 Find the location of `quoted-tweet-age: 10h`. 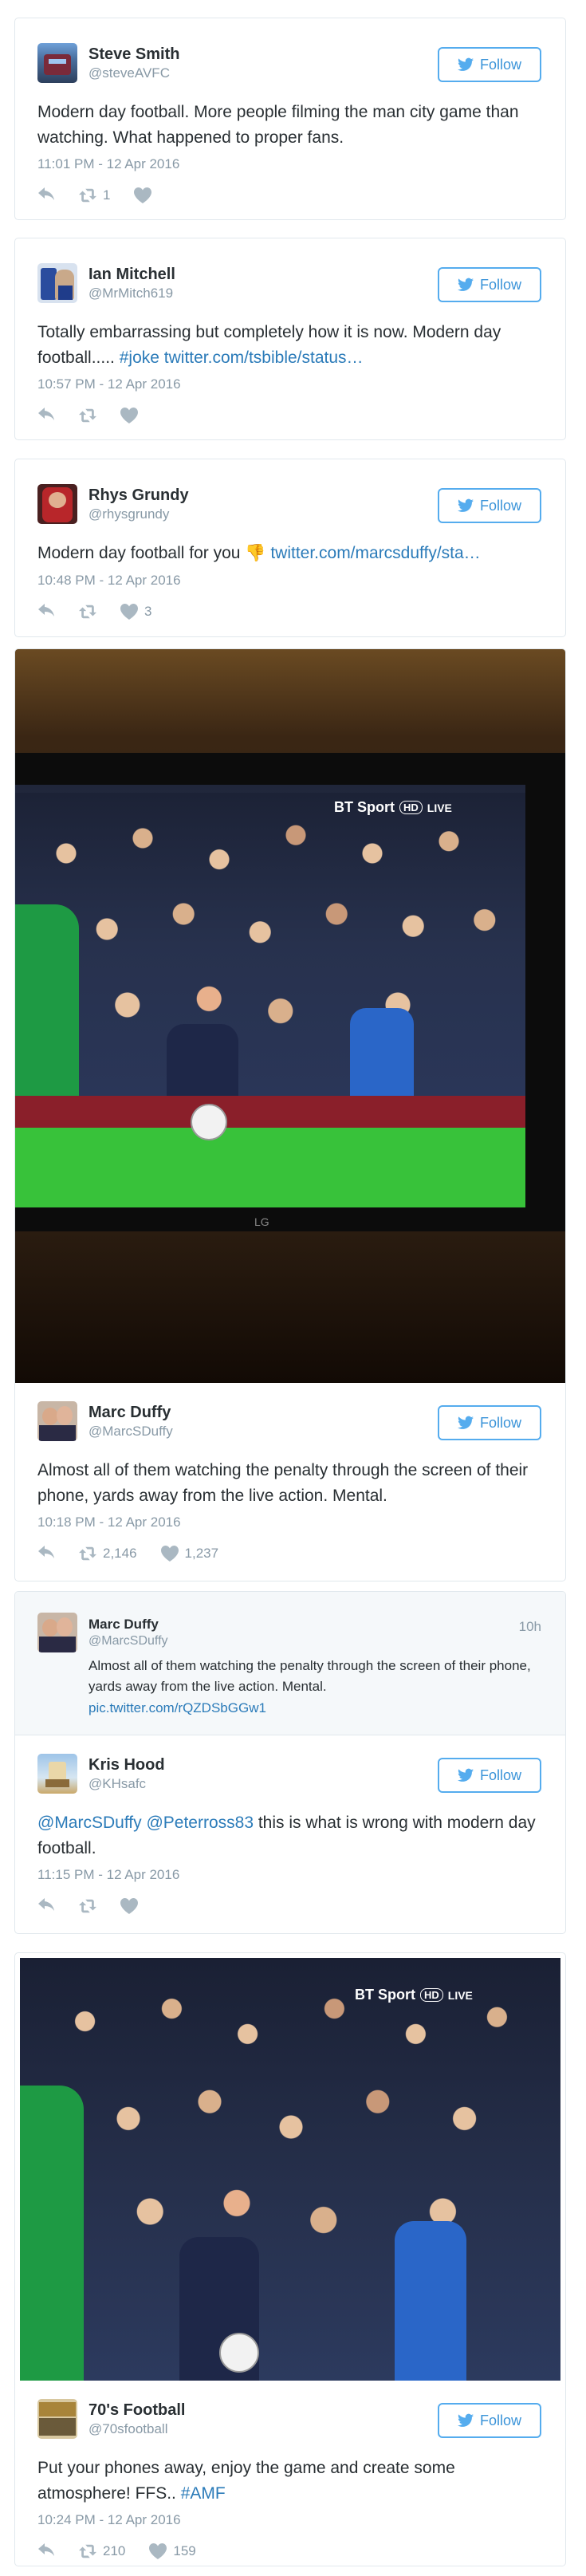

quoted-tweet-age: 10h is located at coordinates (530, 1627).